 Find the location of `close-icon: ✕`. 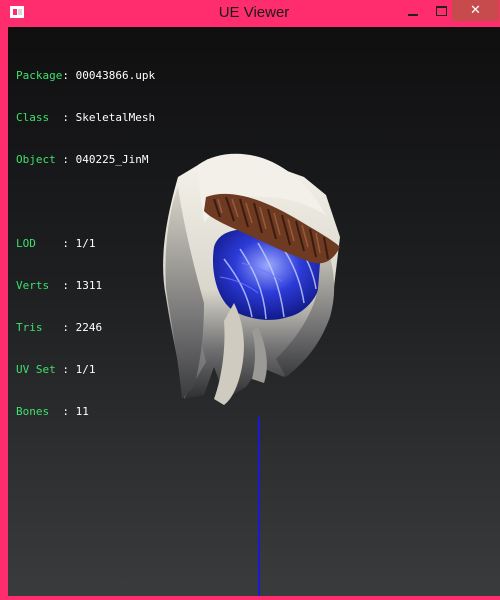

close-icon: ✕ is located at coordinates (475, 10).